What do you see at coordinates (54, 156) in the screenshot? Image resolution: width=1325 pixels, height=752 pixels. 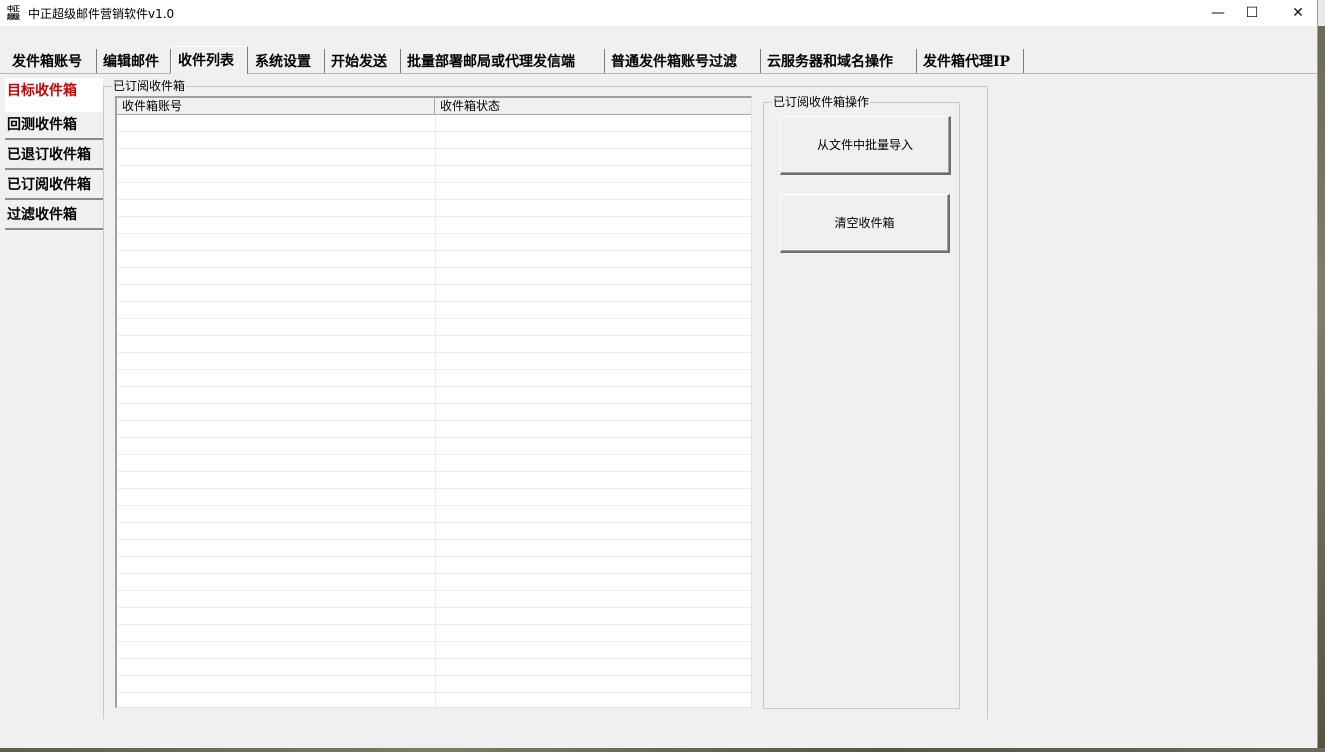 I see `side-tab-unsubscribed-inbox: 已退订收件箱` at bounding box center [54, 156].